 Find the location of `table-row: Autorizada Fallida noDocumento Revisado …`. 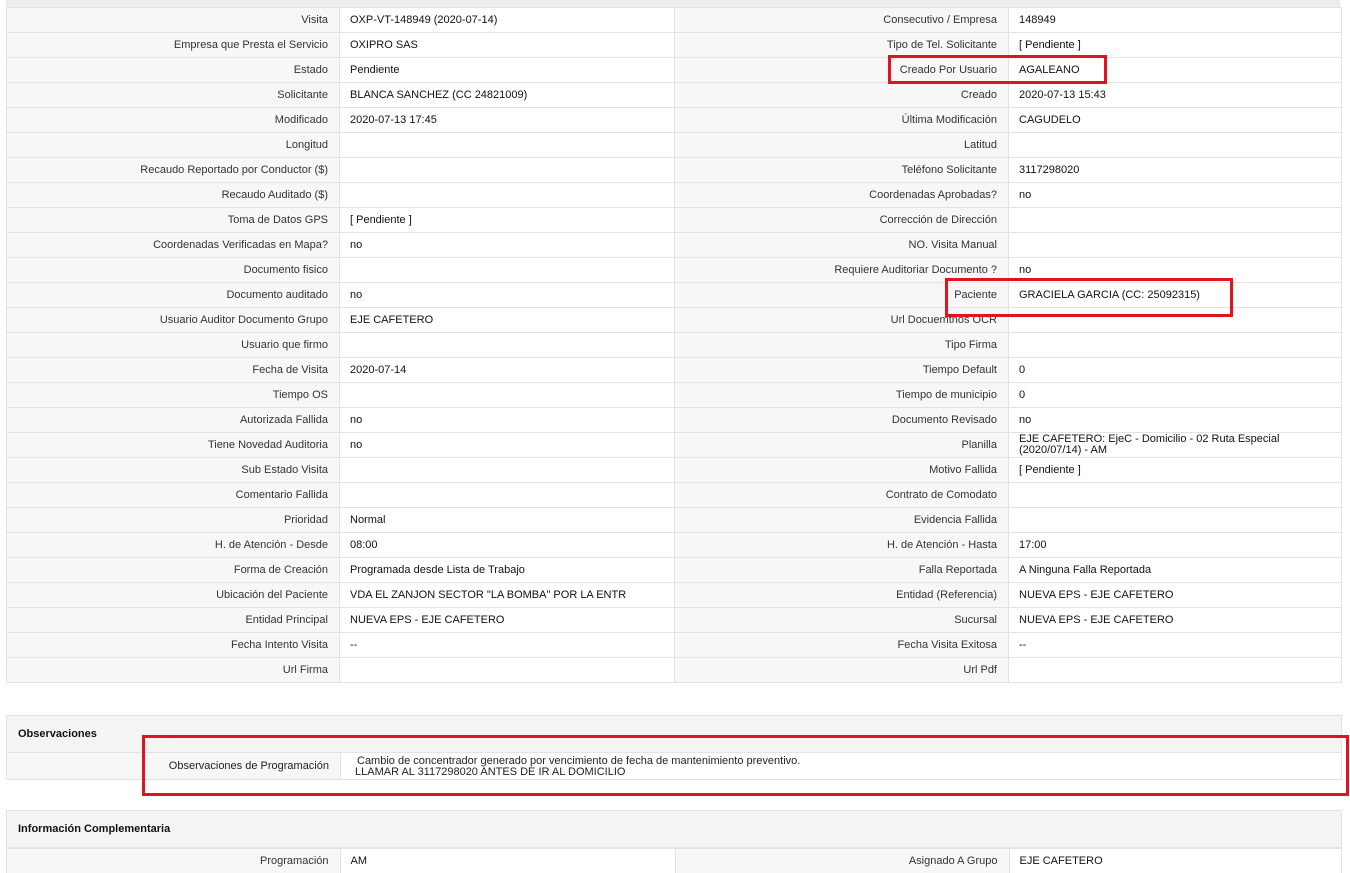

table-row: Autorizada Fallida noDocumento Revisado … is located at coordinates (674, 420).